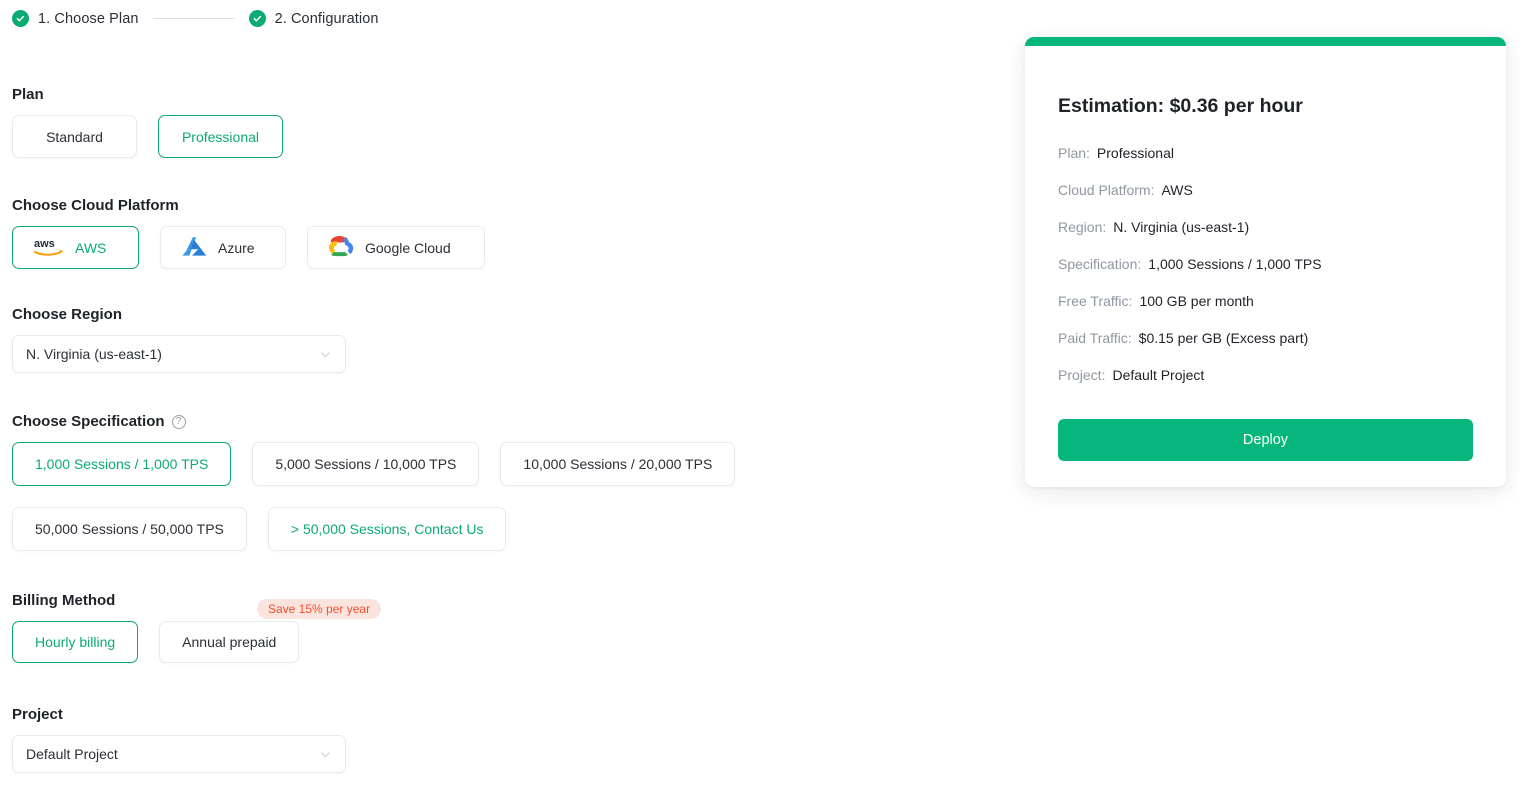 Image resolution: width=1520 pixels, height=794 pixels. What do you see at coordinates (1181, 227) in the screenshot?
I see `summary-row-value: N. Virginia (us-east-1)` at bounding box center [1181, 227].